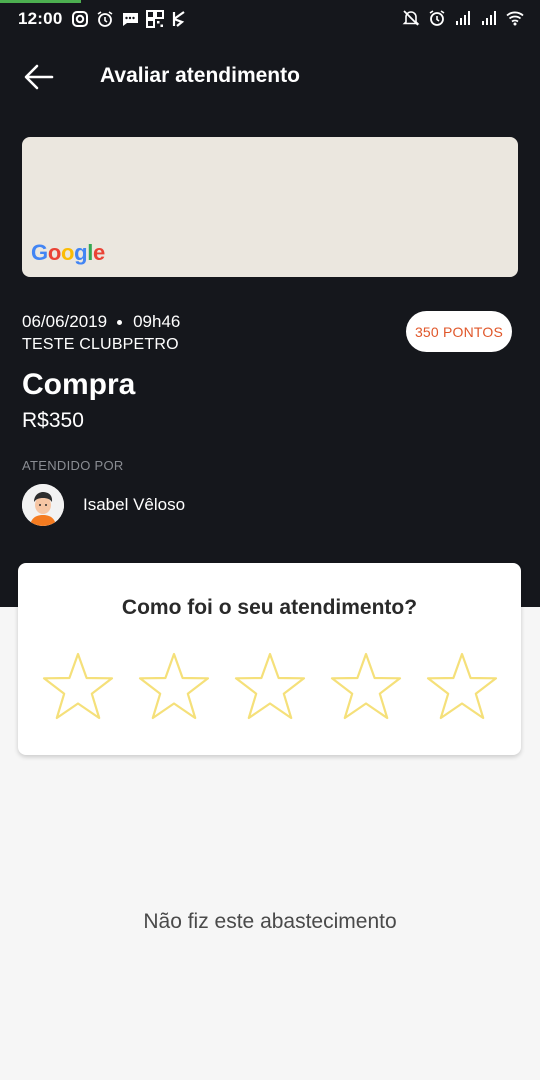  Describe the element at coordinates (269, 607) in the screenshot. I see `rating-question: Como foi o seu atendimento?` at that location.